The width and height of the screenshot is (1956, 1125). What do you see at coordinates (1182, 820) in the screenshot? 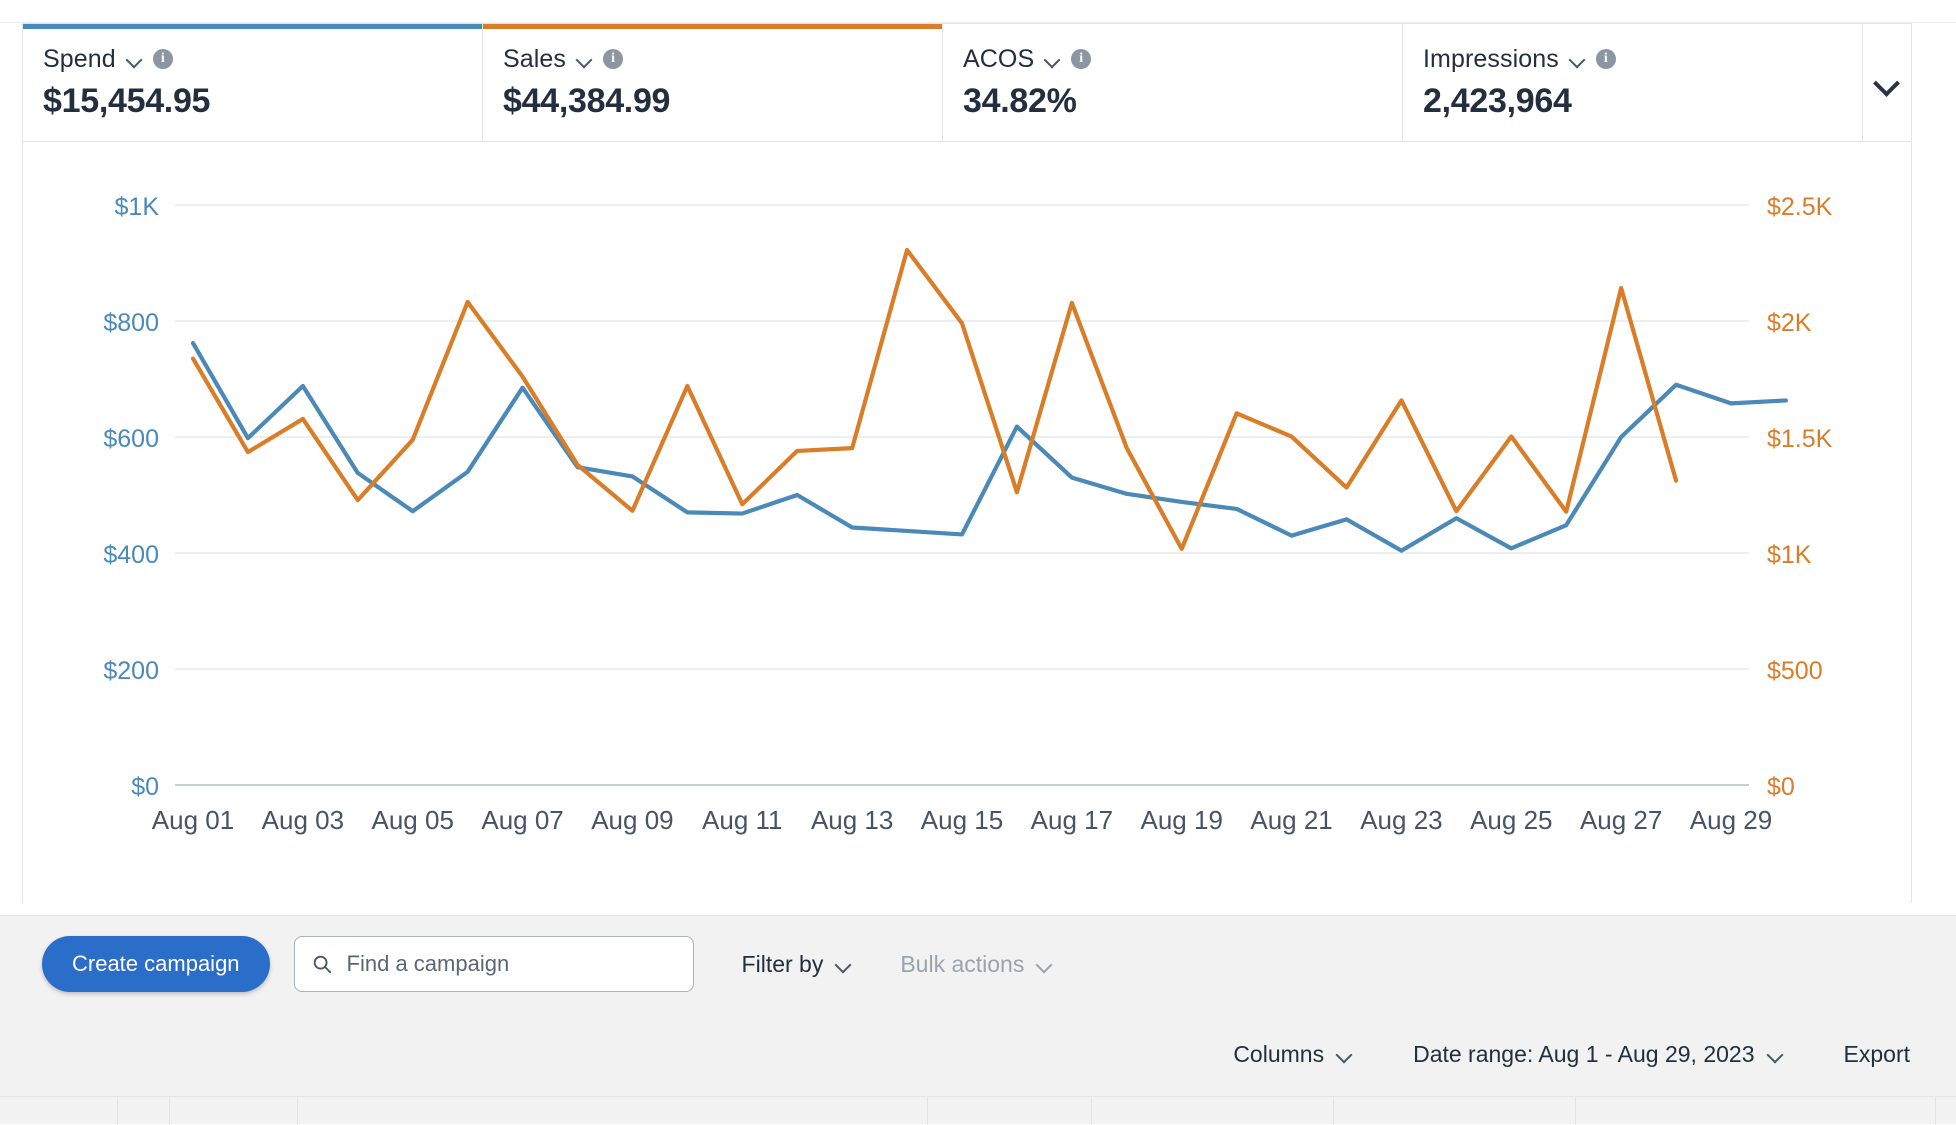
I see `x-axis-tick: Aug 19` at bounding box center [1182, 820].